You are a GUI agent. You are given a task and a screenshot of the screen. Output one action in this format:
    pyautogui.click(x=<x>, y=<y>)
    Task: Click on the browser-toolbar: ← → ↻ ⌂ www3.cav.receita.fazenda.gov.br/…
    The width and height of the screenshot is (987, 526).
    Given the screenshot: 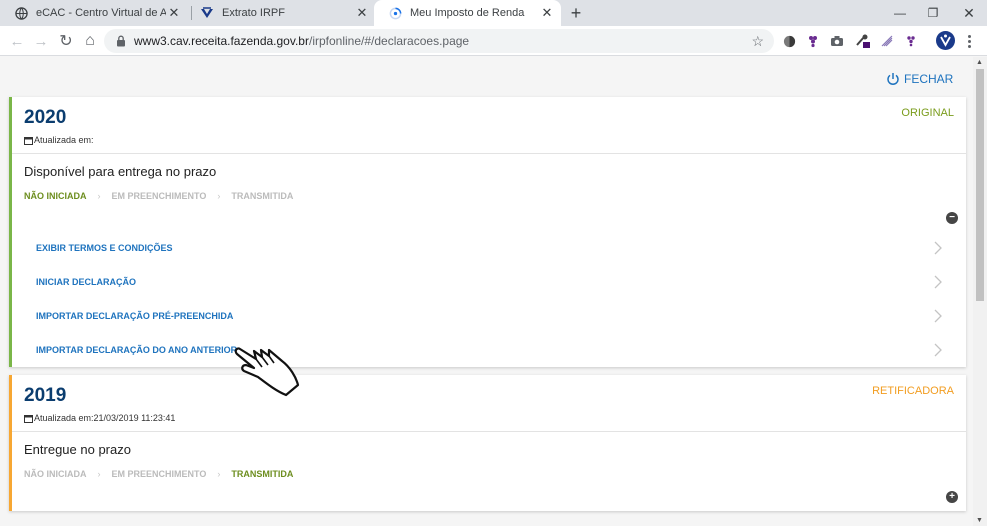 What is the action you would take?
    pyautogui.click(x=493, y=41)
    